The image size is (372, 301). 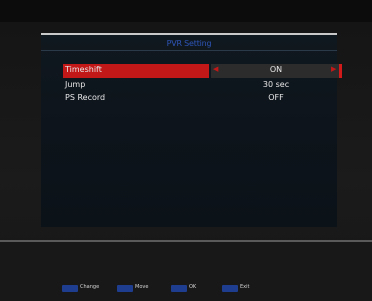 I want to click on setting-value: ON, so click(x=276, y=69).